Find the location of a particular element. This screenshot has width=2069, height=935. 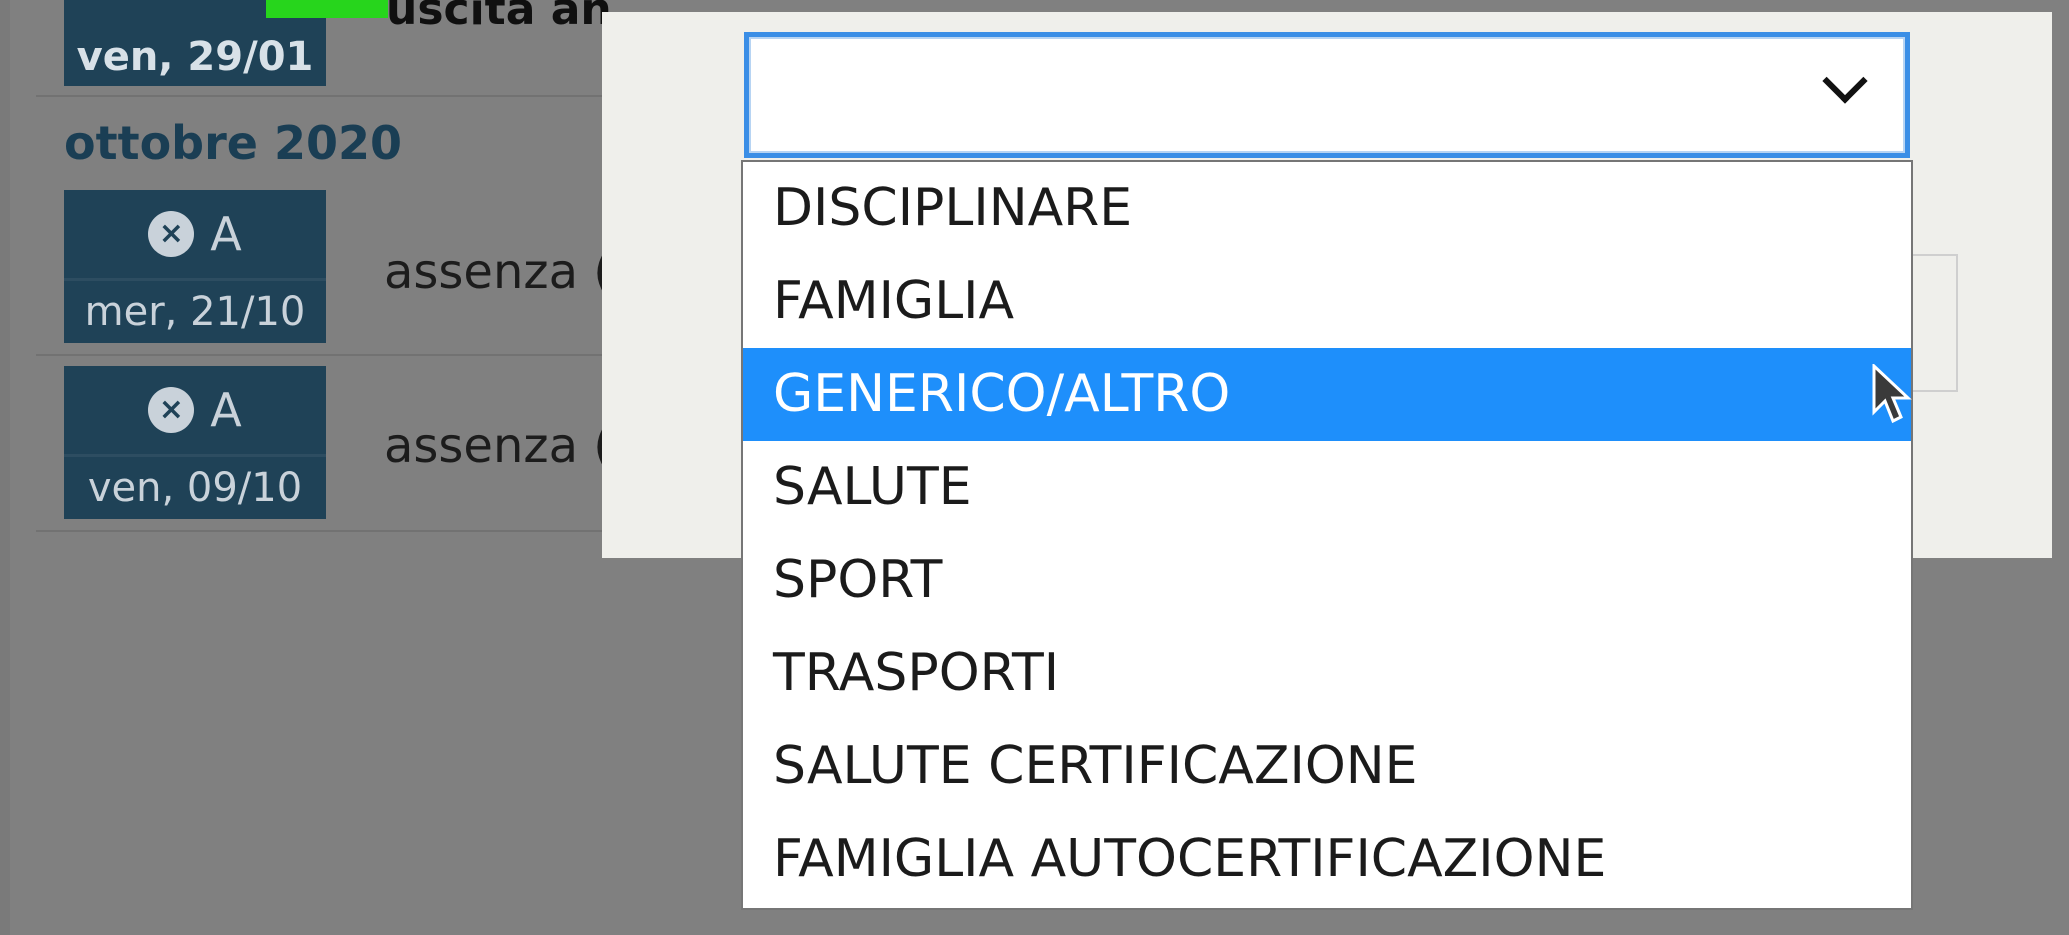

option-famiglia: FAMIGLIA is located at coordinates (1327, 301).